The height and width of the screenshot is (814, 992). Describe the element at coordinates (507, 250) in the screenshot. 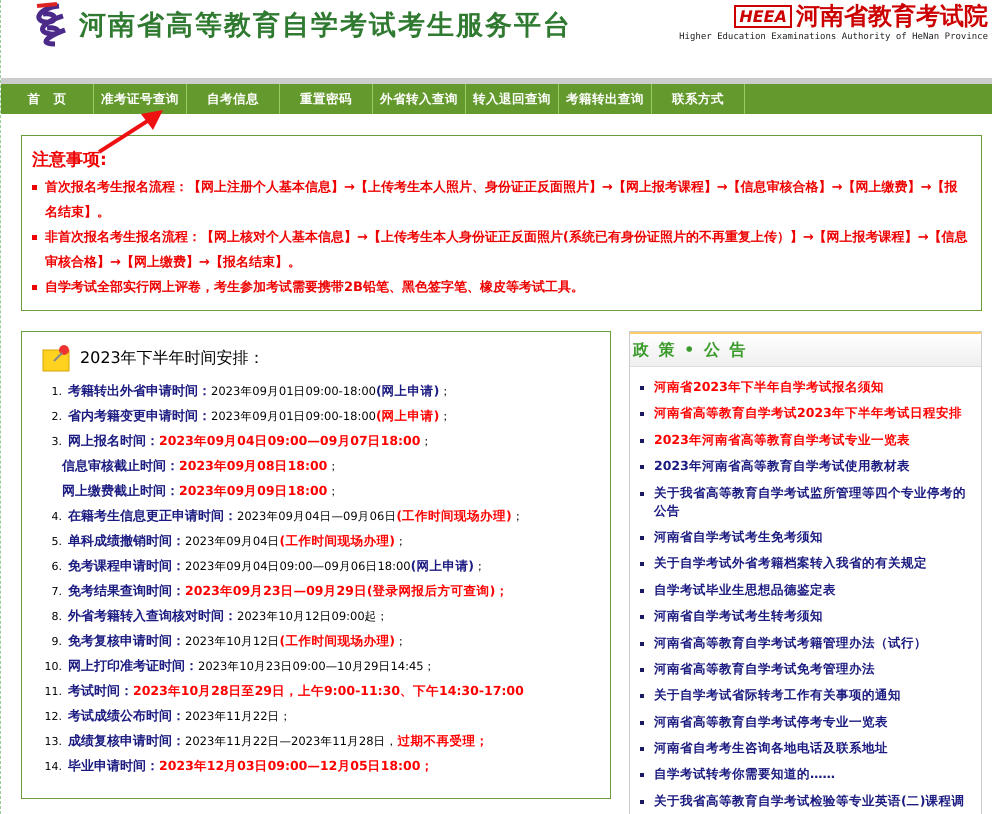

I see `notice-text: 非首次报名考生报名流程：【网上核对个人基本信息】→【上传考生本人身份证正反面照片(系统已有身份证照片的不再重复上传）】→【网上报考课程】→【信息审核合格】→【网上缴费】→【报名结束】。` at that location.